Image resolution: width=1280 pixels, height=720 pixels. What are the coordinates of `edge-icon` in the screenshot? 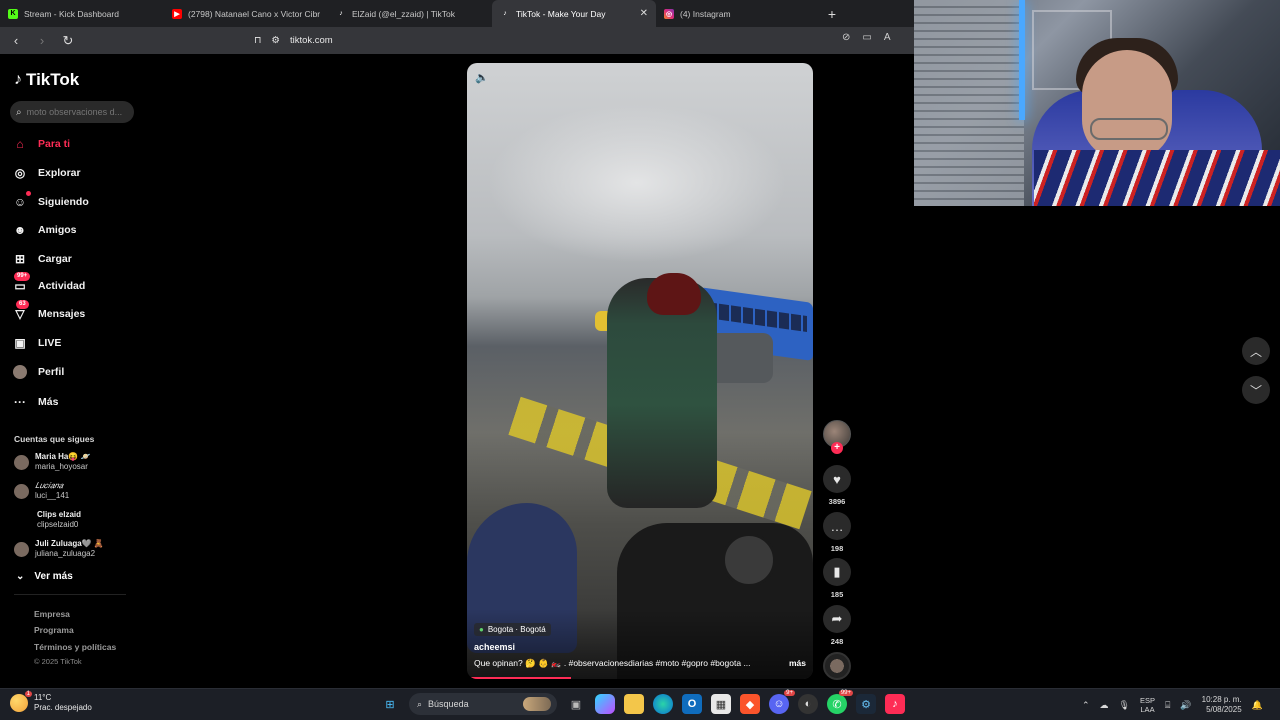 It's located at (663, 704).